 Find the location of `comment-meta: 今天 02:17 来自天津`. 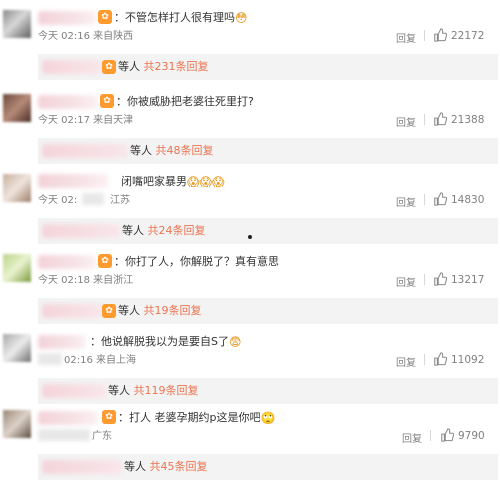

comment-meta: 今天 02:17 来自天津 is located at coordinates (86, 120).